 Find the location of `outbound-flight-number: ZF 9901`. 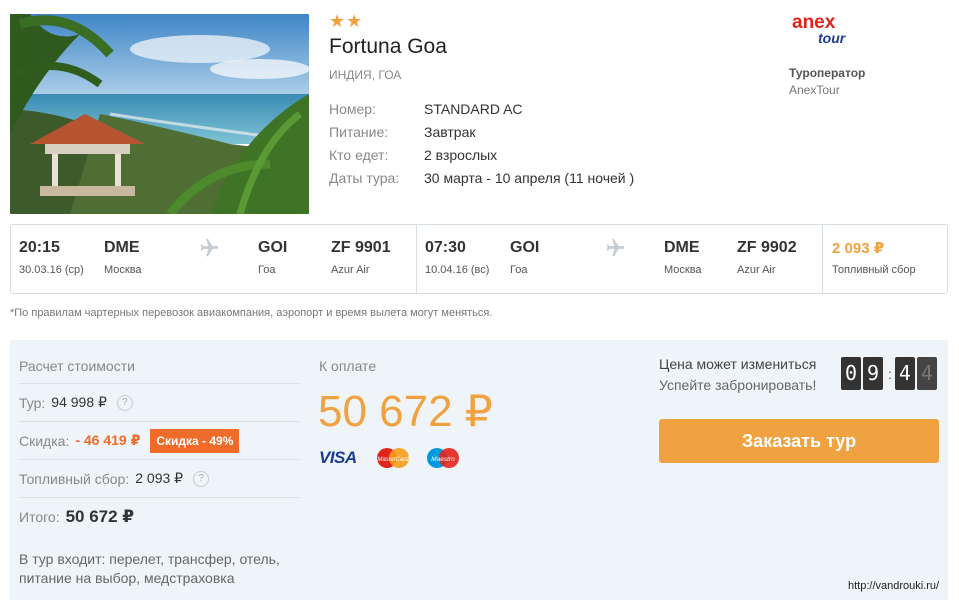

outbound-flight-number: ZF 9901 is located at coordinates (361, 247).